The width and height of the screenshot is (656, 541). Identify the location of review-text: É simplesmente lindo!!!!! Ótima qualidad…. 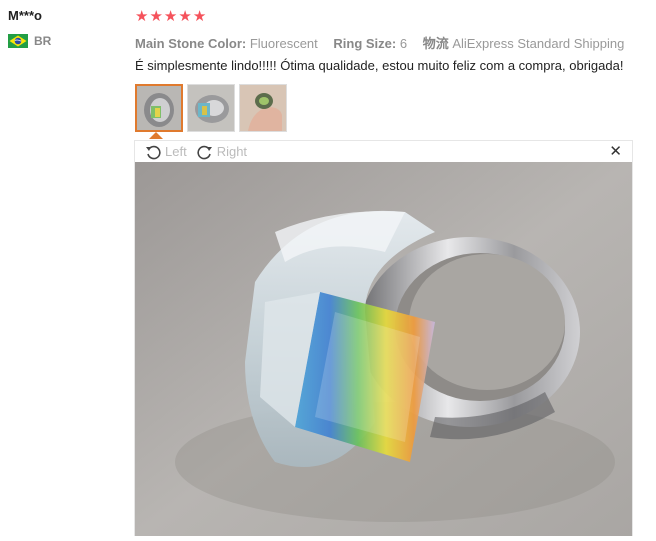
(379, 65).